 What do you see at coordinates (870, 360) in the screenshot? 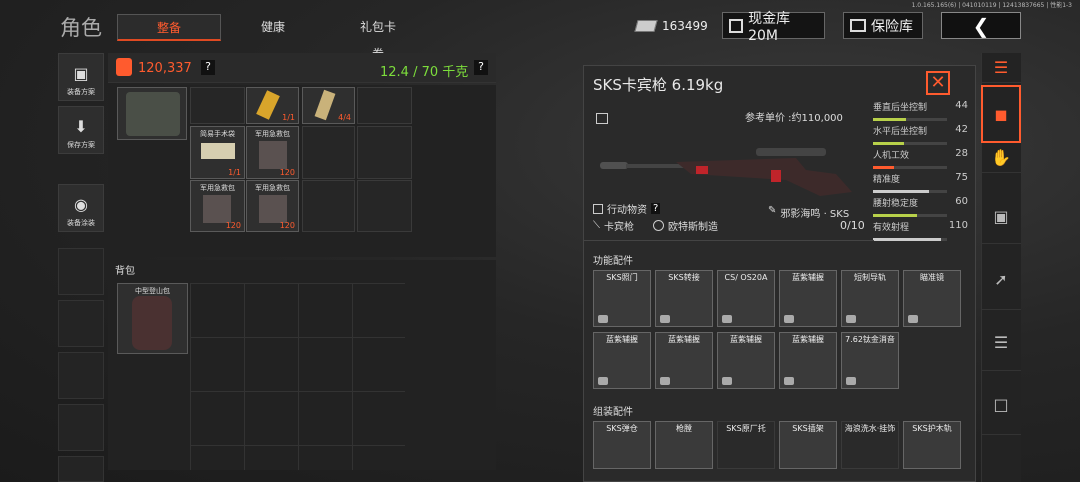
I see `attachment-slot: 7.62钛金消音` at bounding box center [870, 360].